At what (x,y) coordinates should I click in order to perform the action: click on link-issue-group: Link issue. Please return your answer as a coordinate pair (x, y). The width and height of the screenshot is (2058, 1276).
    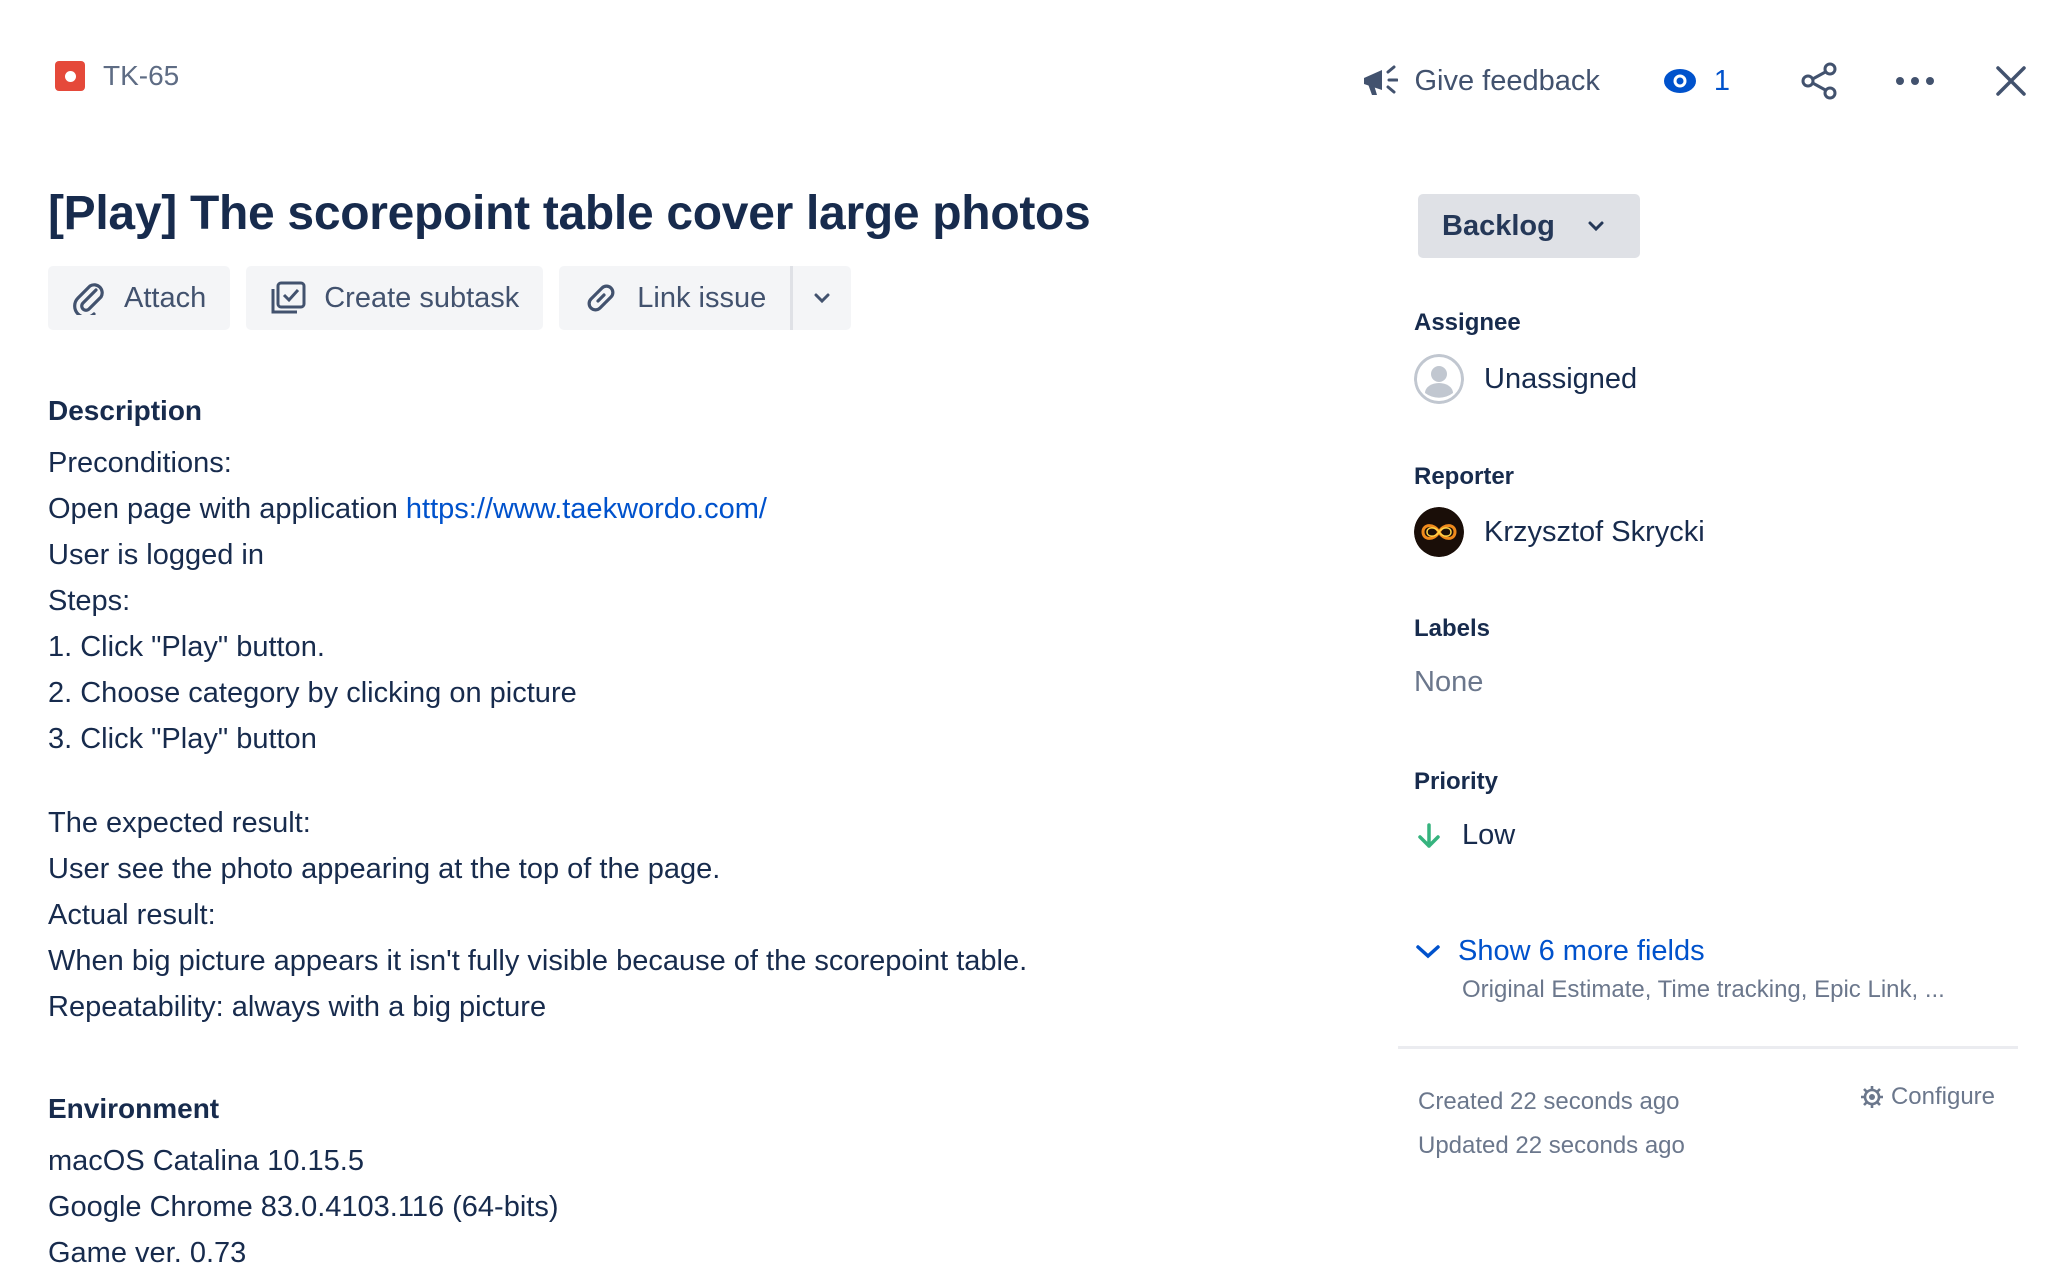
    Looking at the image, I should click on (705, 298).